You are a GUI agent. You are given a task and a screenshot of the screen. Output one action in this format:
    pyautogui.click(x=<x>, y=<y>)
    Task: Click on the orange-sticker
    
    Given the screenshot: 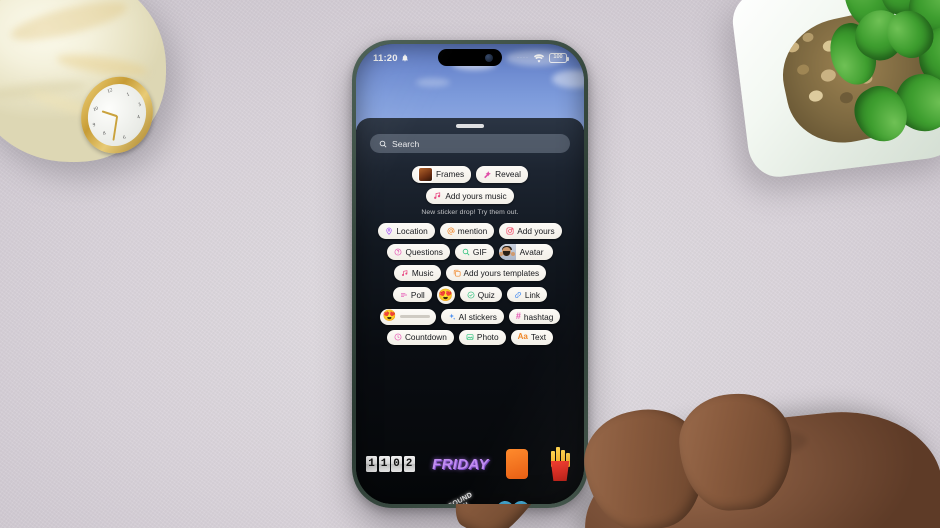 What is the action you would take?
    pyautogui.click(x=517, y=464)
    